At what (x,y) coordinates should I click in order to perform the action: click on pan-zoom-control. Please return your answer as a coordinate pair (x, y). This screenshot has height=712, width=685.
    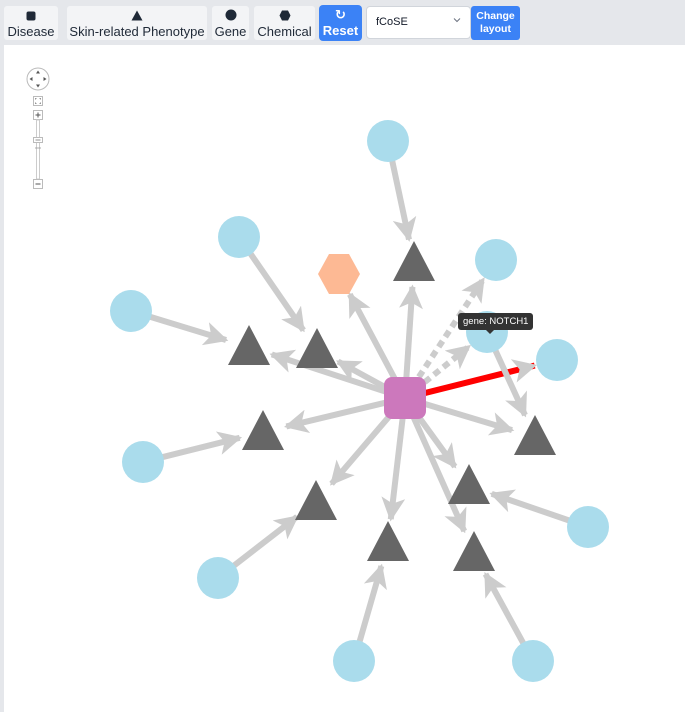
    Looking at the image, I should click on (38, 129).